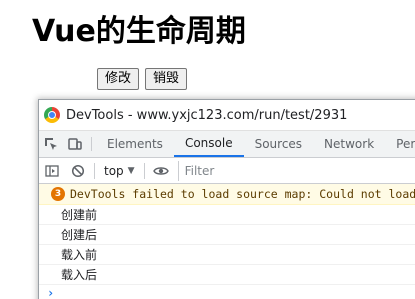 The width and height of the screenshot is (415, 299). I want to click on update-button: 修改, so click(118, 79).